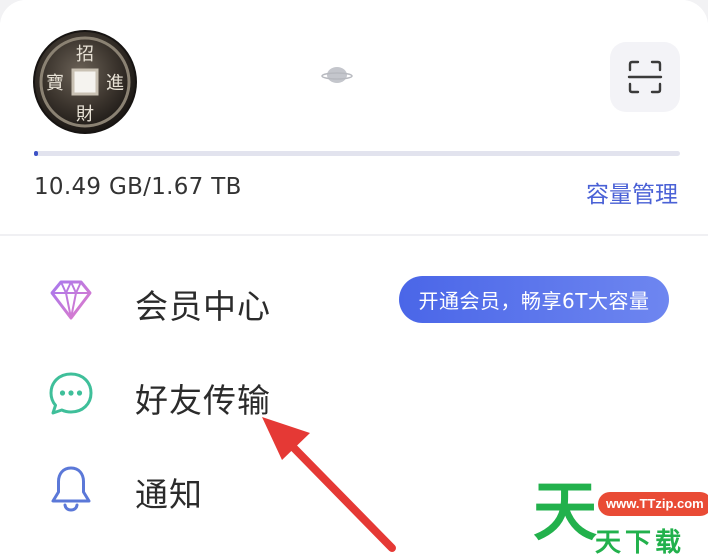 The image size is (708, 555). I want to click on vip-promo-badge: 开通会员，畅享6T大容量, so click(534, 299).